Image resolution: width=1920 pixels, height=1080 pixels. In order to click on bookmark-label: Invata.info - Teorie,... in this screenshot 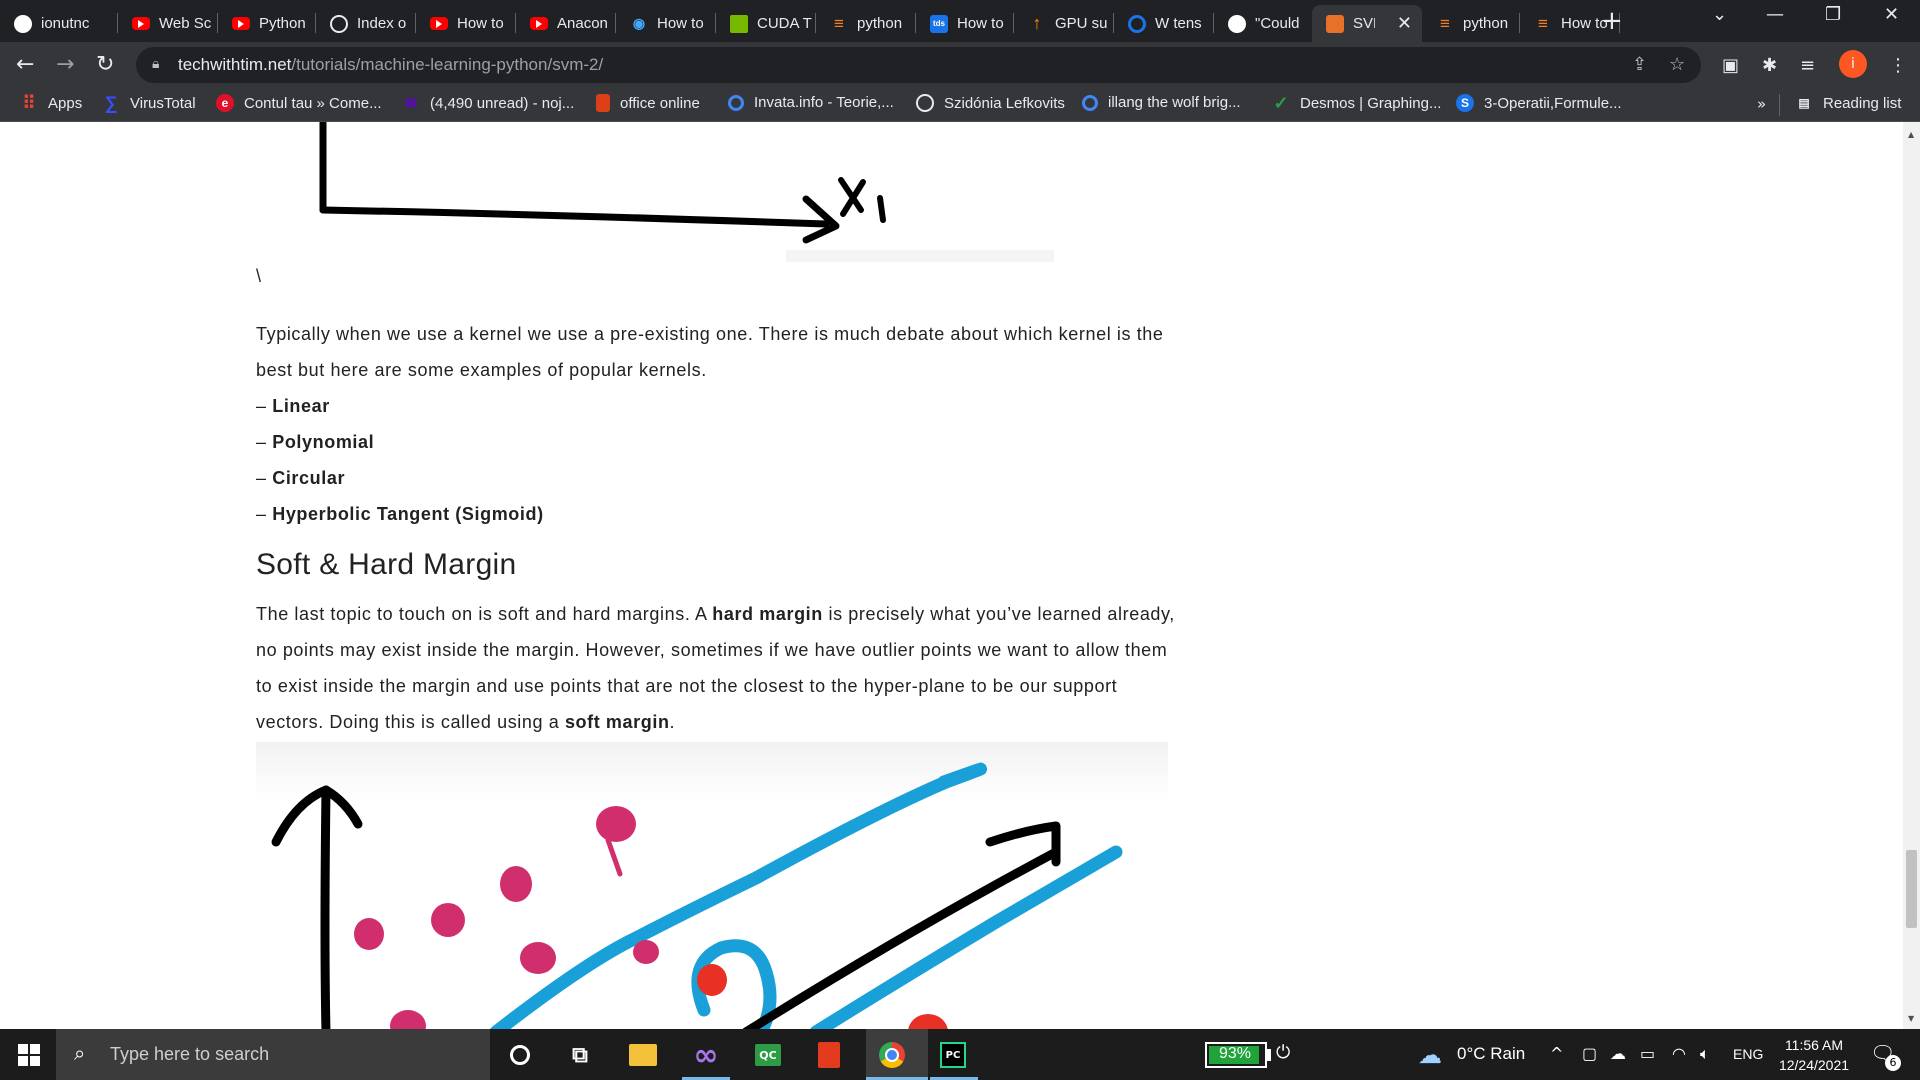, I will do `click(824, 102)`.